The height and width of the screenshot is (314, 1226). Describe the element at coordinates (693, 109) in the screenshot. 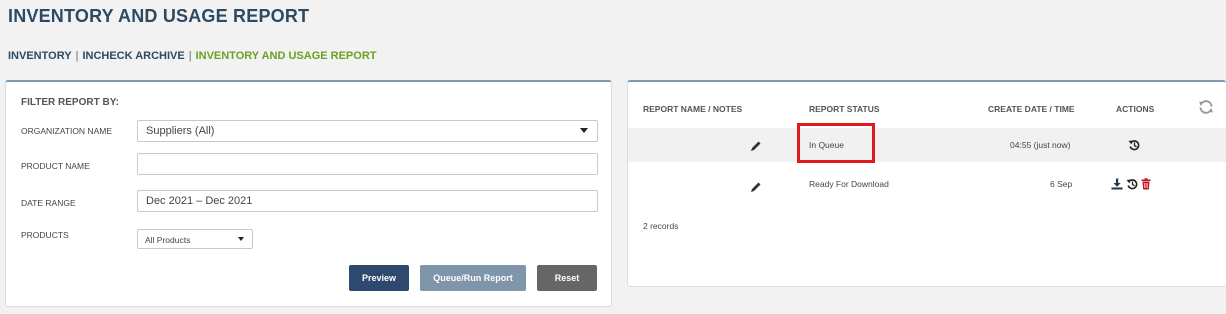

I see `column-header-name: REPORT NAME / NOTES` at that location.